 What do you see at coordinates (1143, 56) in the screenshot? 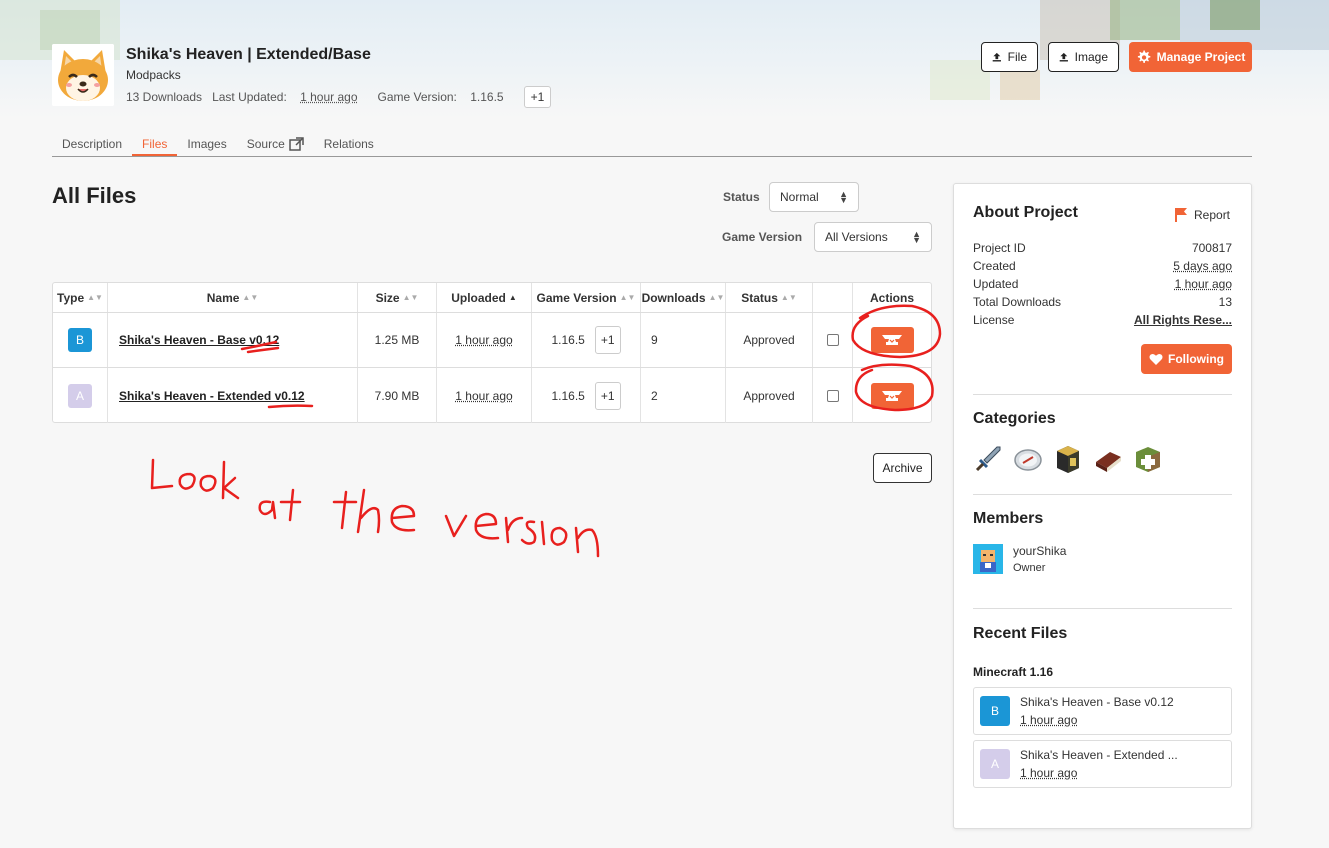
I see `gear-icon` at bounding box center [1143, 56].